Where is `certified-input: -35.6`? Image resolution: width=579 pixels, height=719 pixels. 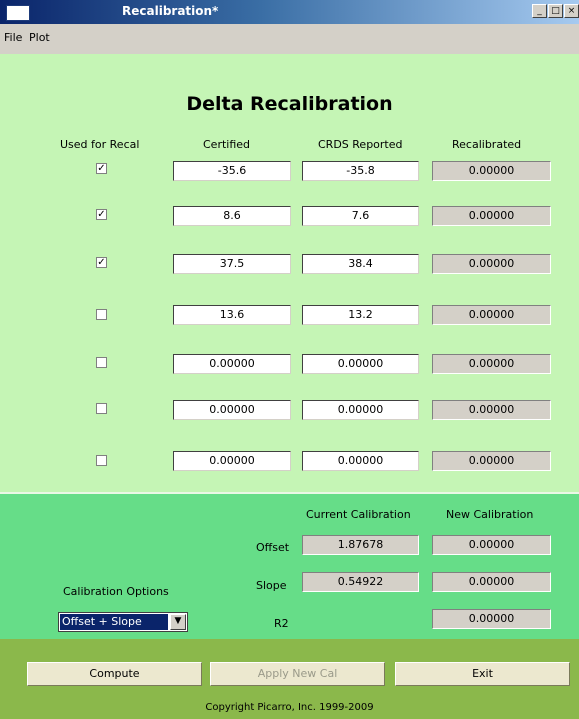
certified-input: -35.6 is located at coordinates (232, 171).